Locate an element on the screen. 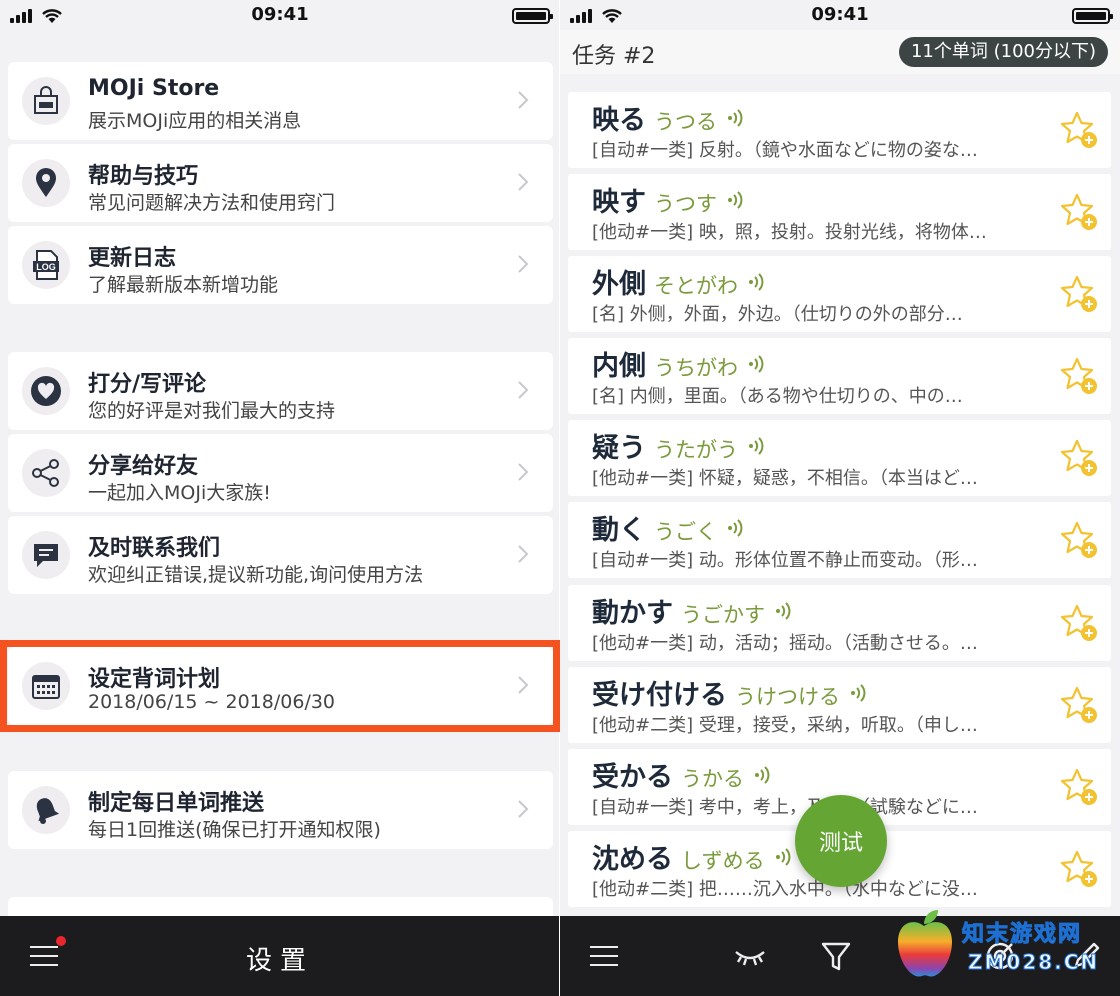  settings-row-subtitle: 2018/06/15 ~ 2018/06/30 is located at coordinates (212, 702).